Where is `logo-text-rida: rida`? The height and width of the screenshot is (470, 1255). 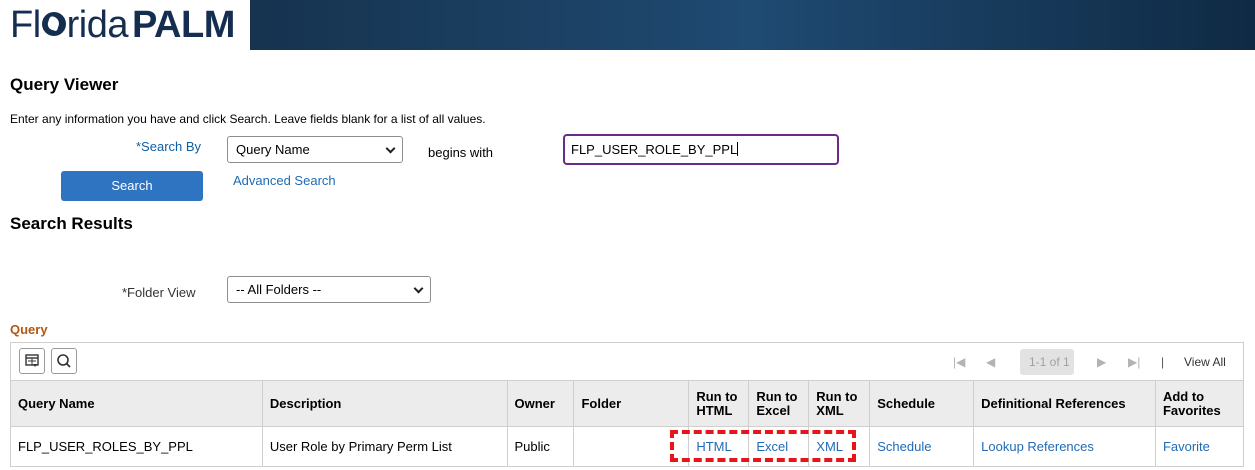 logo-text-rida: rida is located at coordinates (97, 25).